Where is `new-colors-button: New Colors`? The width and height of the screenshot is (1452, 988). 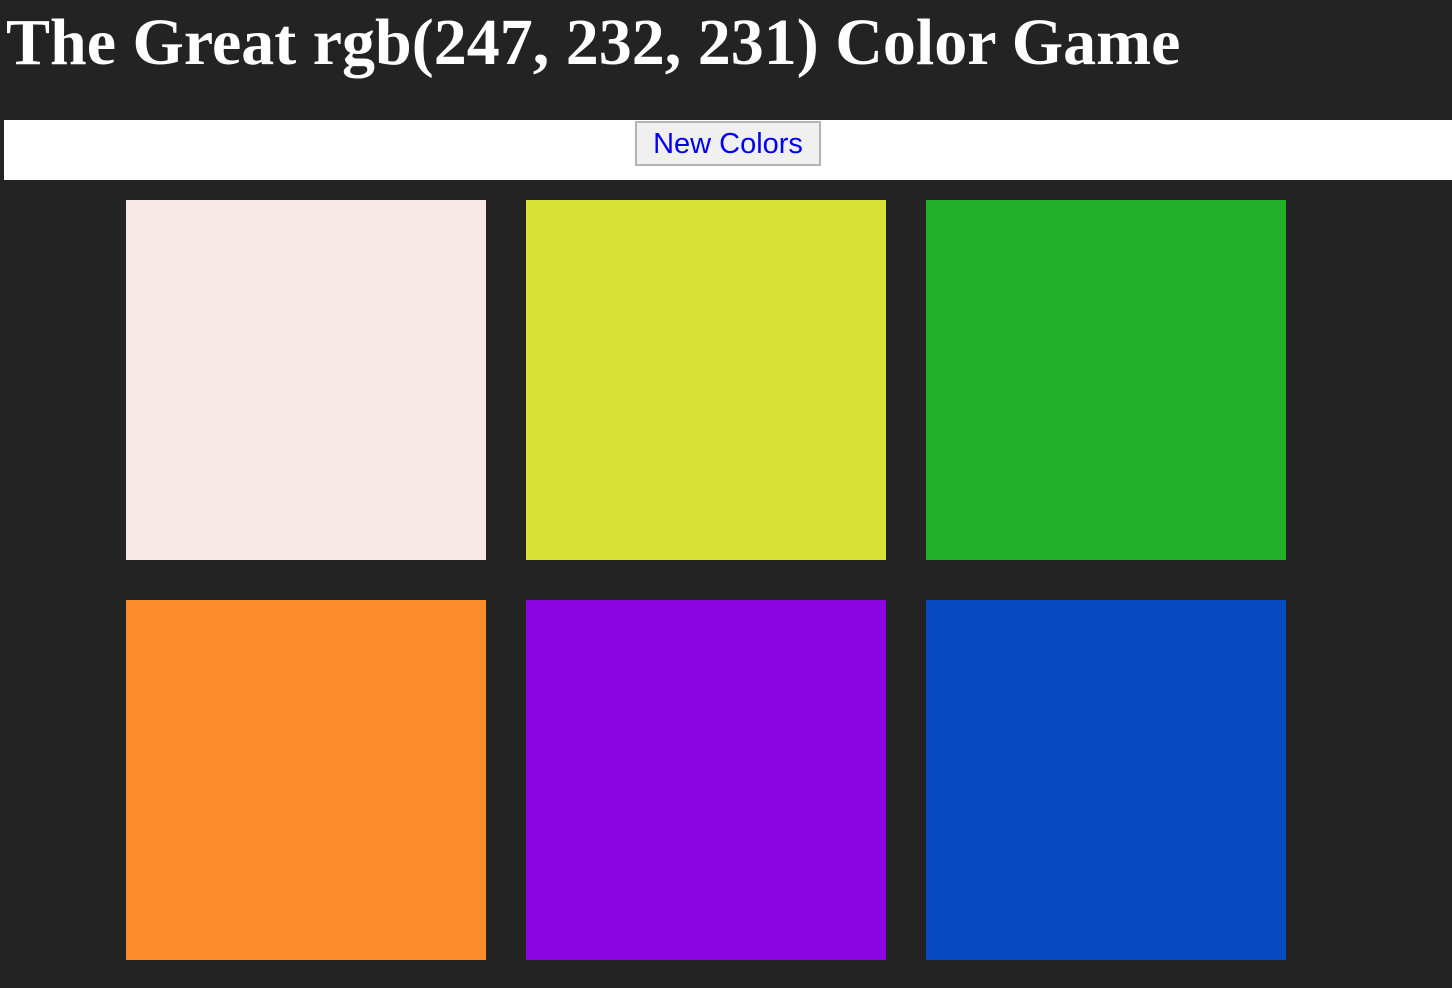
new-colors-button: New Colors is located at coordinates (728, 143).